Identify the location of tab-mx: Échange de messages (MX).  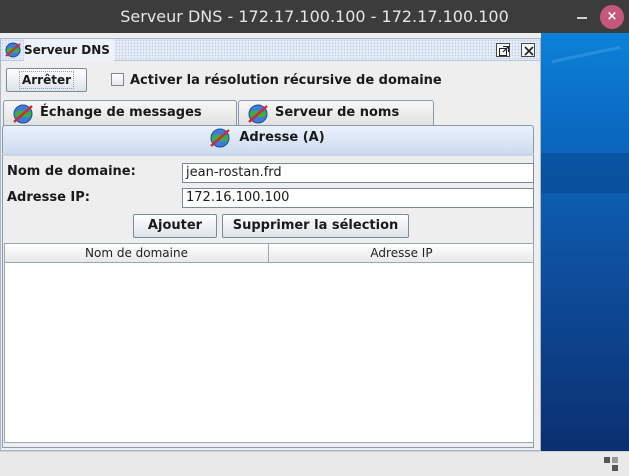
(120, 122).